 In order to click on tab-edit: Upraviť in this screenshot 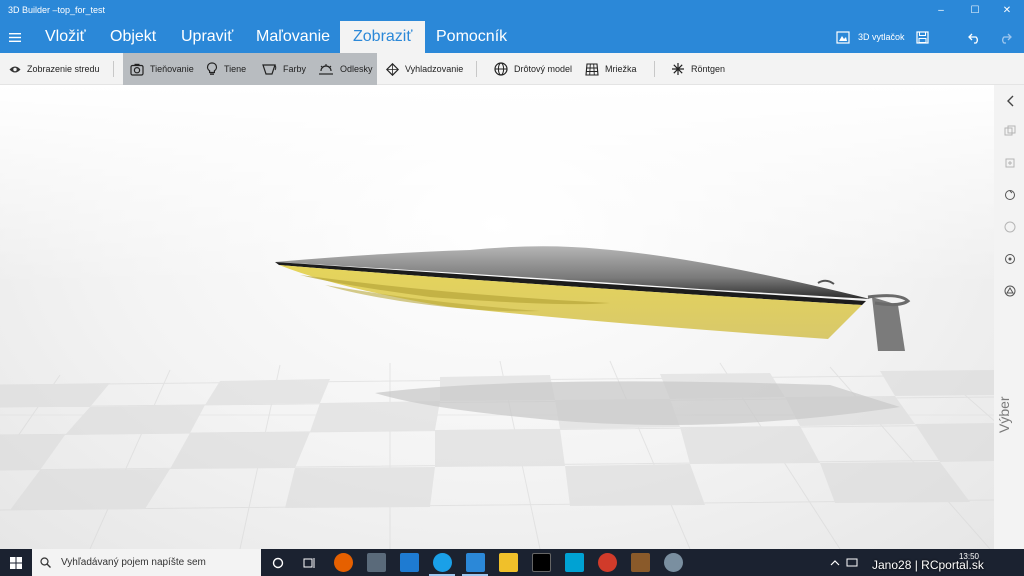, I will do `click(207, 37)`.